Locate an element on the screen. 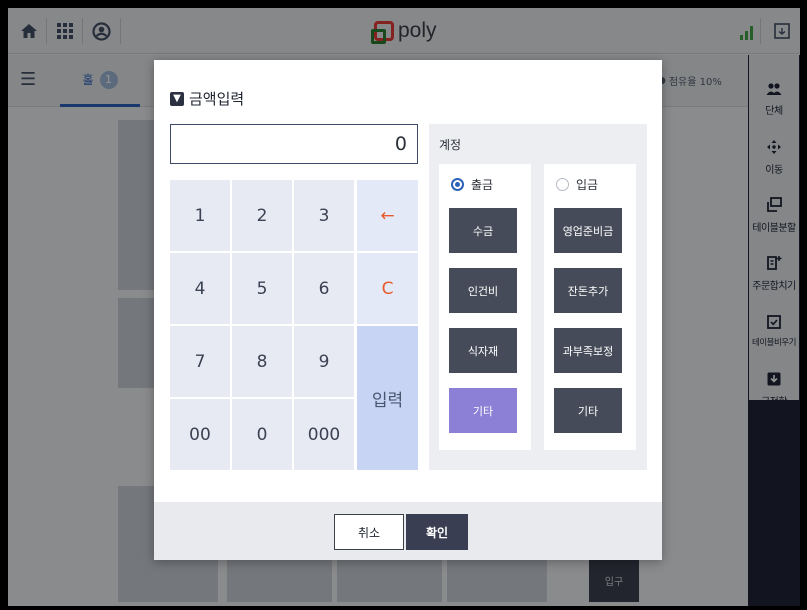 The width and height of the screenshot is (807, 610). key-9: 9 is located at coordinates (324, 361).